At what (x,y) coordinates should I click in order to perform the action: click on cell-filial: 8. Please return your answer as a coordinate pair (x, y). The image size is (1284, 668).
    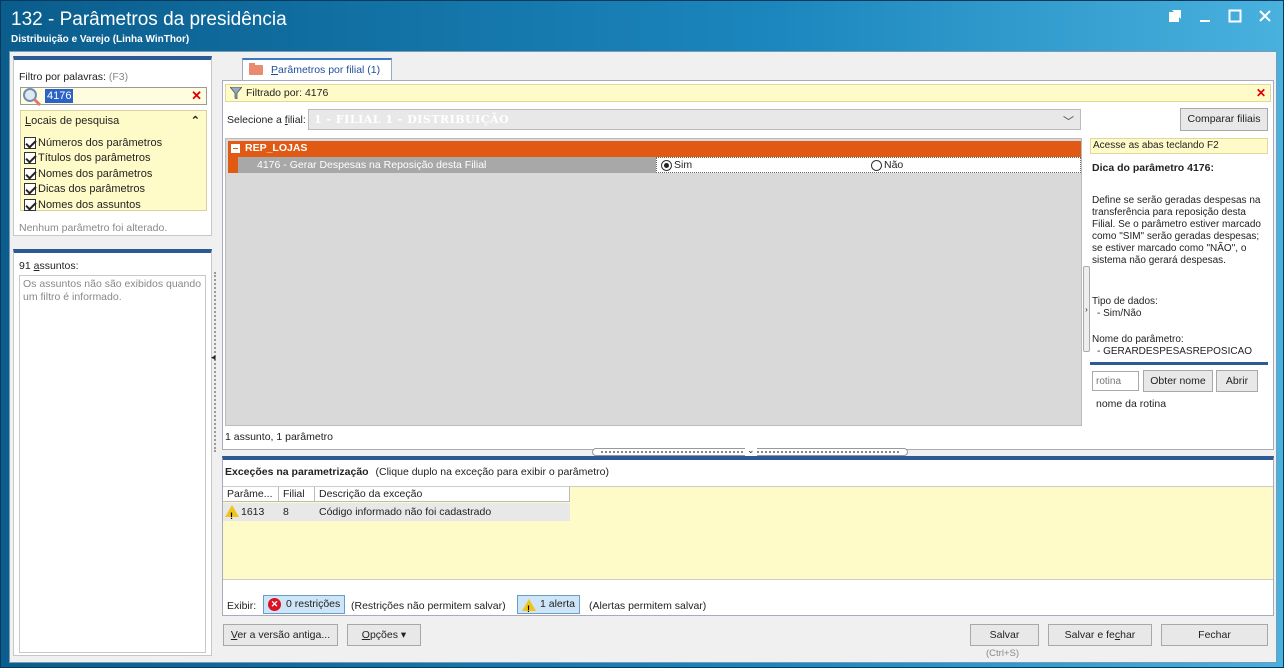
    Looking at the image, I should click on (286, 512).